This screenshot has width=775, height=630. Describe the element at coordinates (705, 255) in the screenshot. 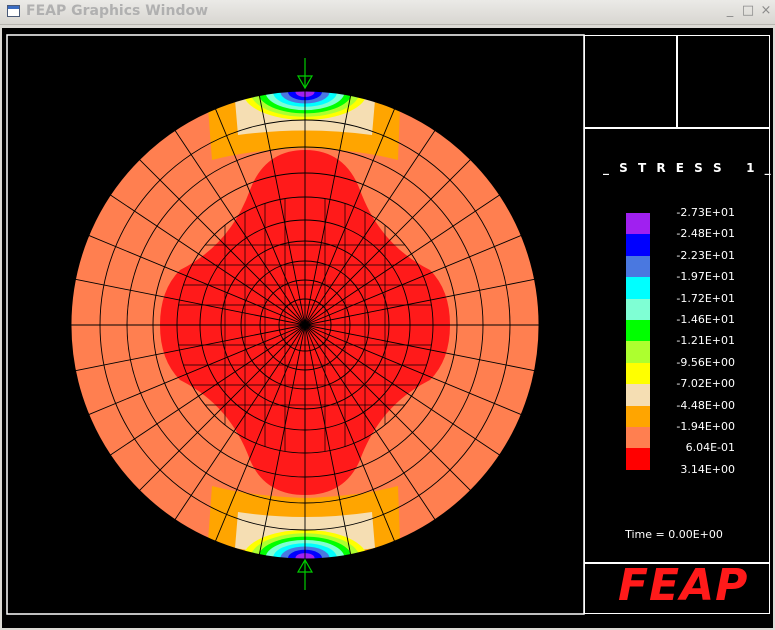

I see `legend-label: -2.23E+01` at that location.